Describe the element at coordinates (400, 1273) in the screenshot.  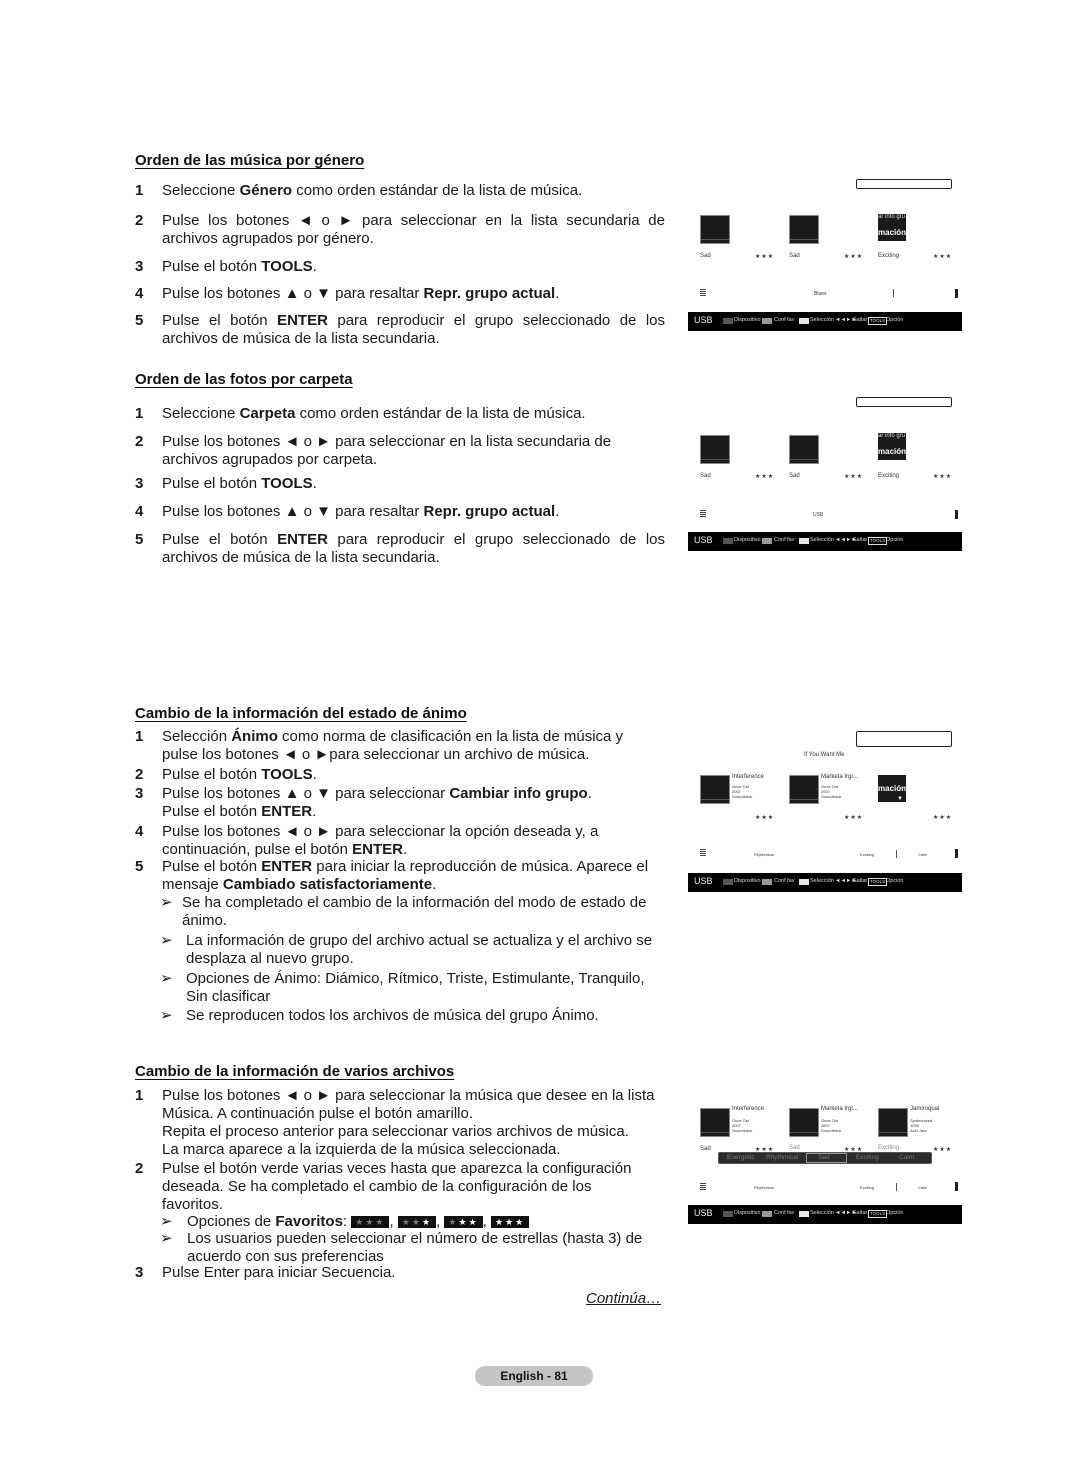
I see `step-3: 3 Pulse Enter para iniciar Secuencia.` at that location.